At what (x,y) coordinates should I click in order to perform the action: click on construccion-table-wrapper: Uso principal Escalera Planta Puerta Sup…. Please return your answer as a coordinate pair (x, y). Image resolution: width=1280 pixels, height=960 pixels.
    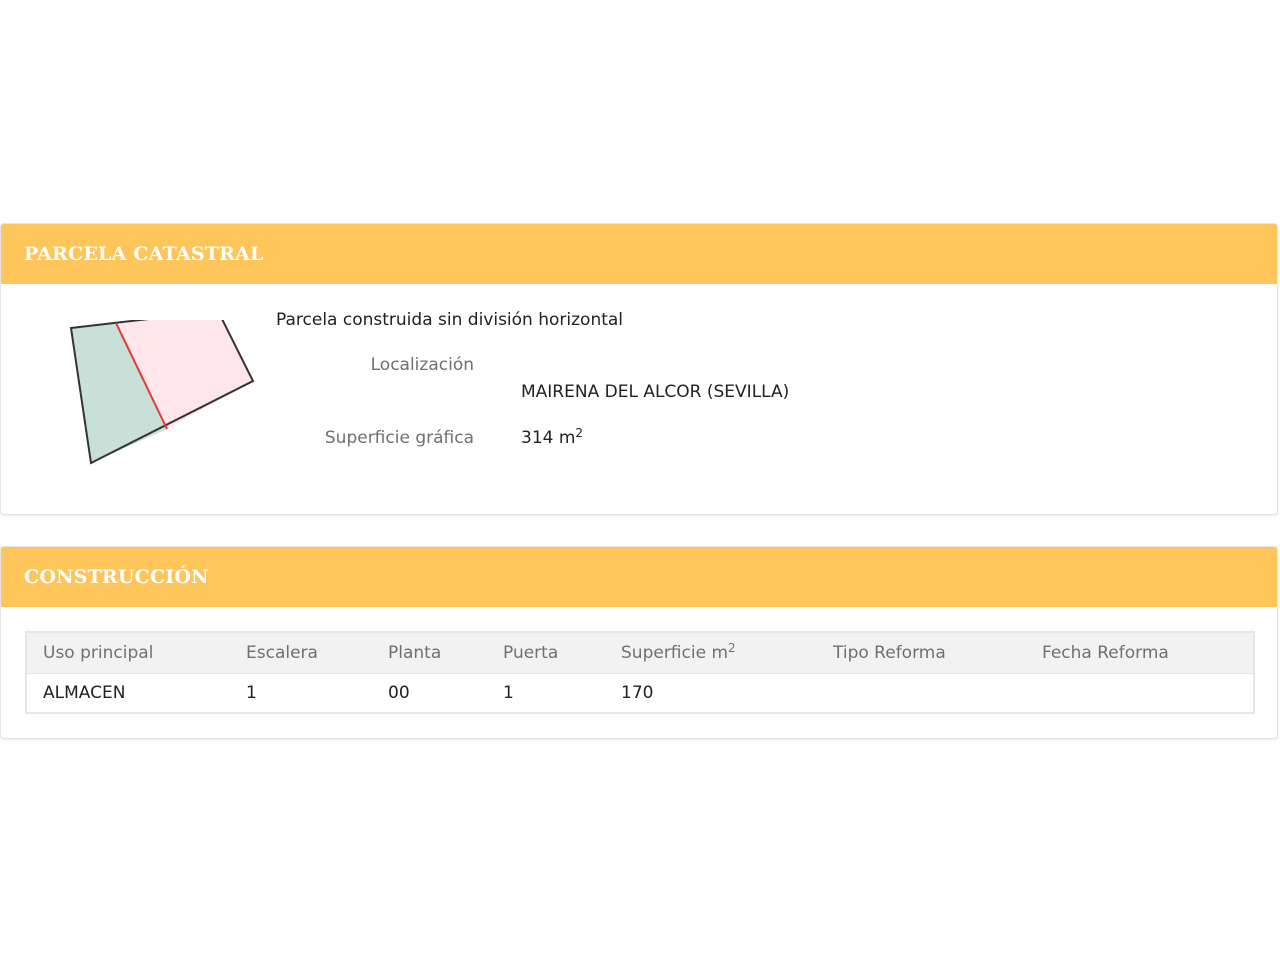
    Looking at the image, I should click on (640, 672).